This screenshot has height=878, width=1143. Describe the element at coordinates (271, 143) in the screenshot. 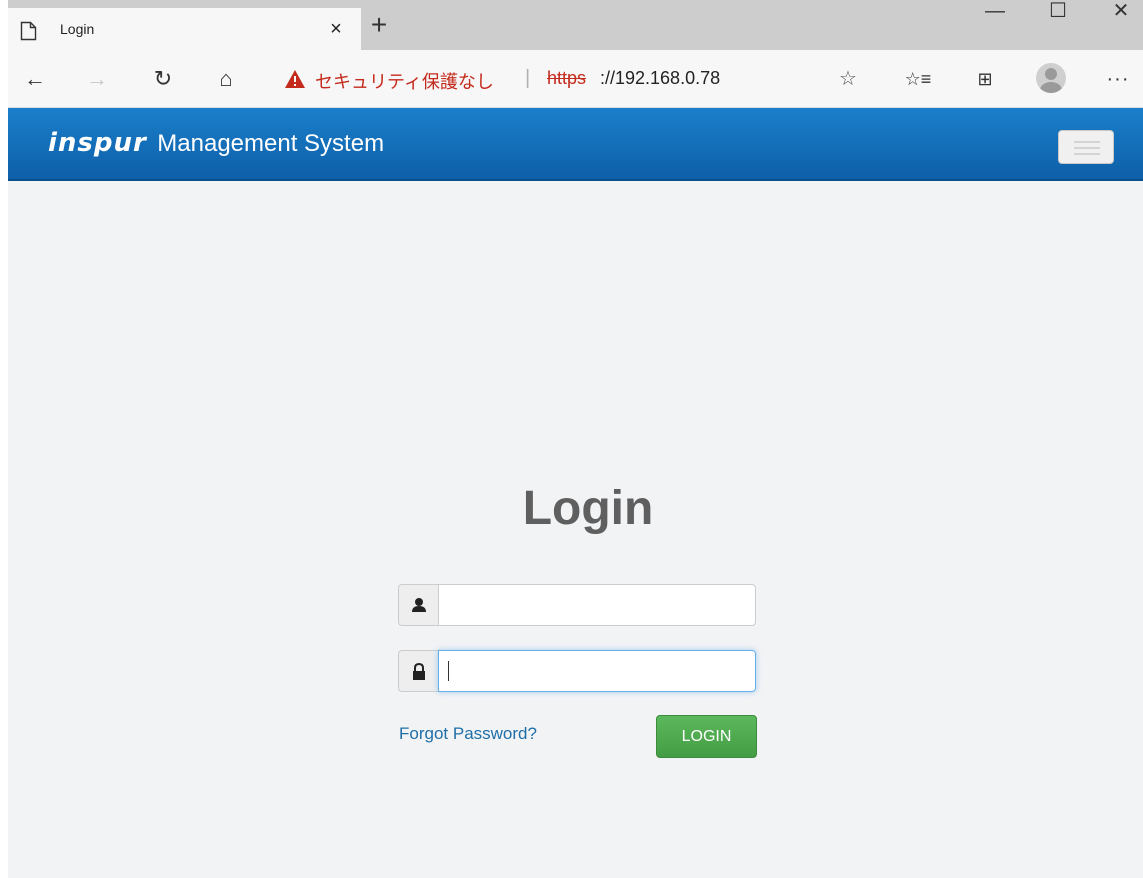

I see `app-title: Management System` at that location.